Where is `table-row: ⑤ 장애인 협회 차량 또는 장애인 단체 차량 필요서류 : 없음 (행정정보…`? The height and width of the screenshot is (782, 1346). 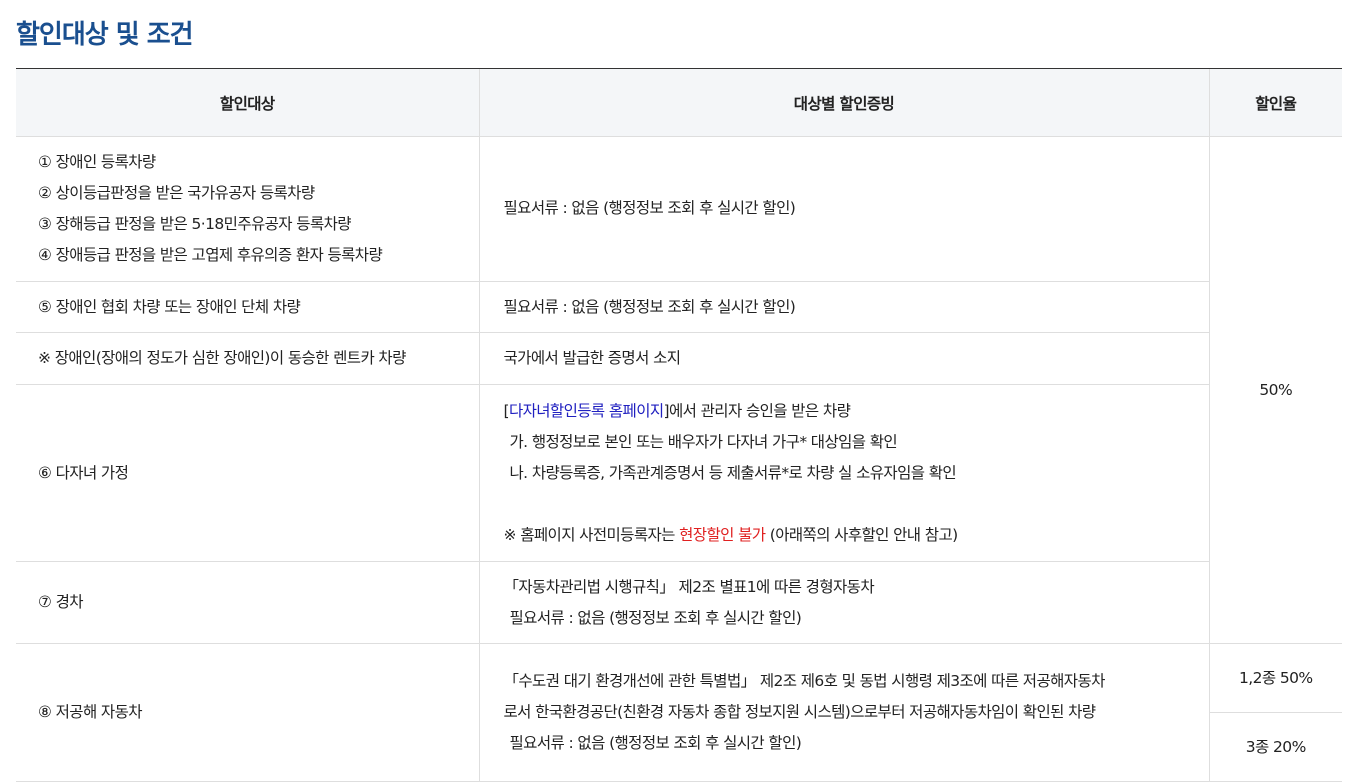 table-row: ⑤ 장애인 협회 차량 또는 장애인 단체 차량 필요서류 : 없음 (행정정보… is located at coordinates (679, 307).